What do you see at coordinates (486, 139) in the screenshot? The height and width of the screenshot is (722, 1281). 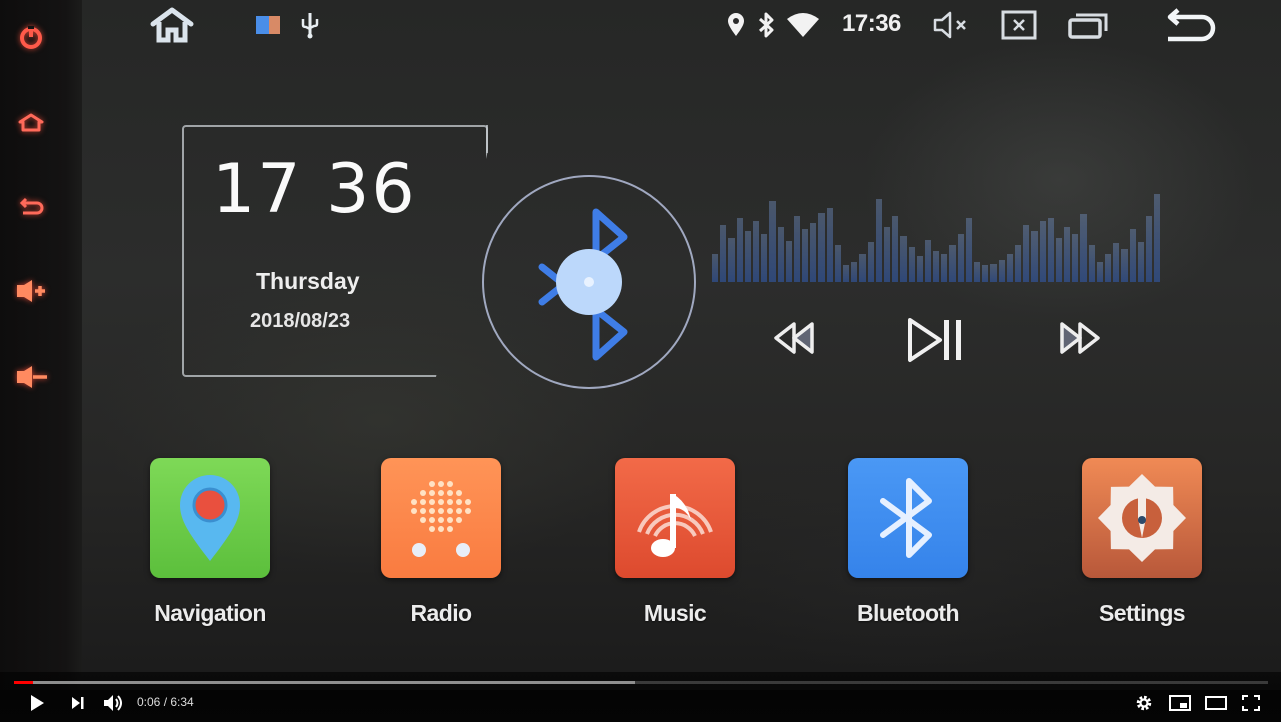 I see `clock-widget-border` at bounding box center [486, 139].